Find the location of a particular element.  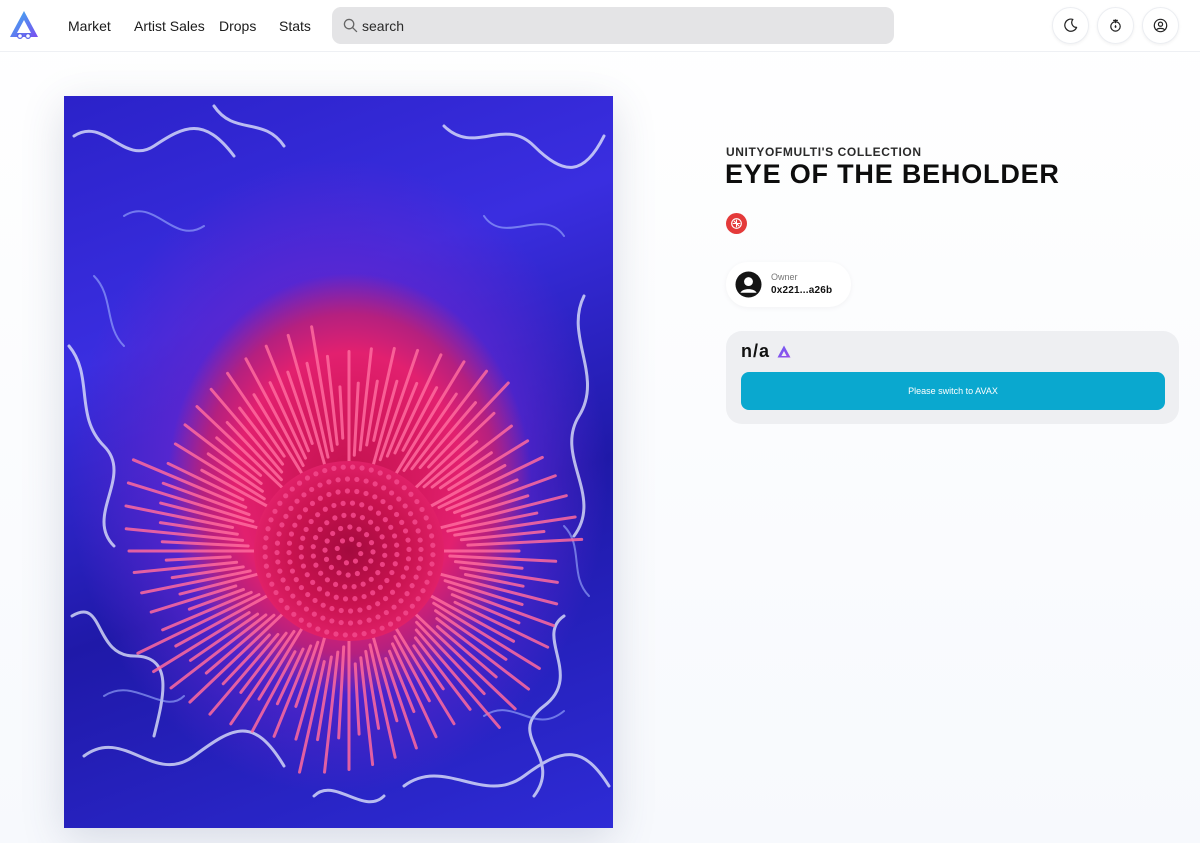

price-panel: n/a Please switch to AVAX is located at coordinates (952, 377).